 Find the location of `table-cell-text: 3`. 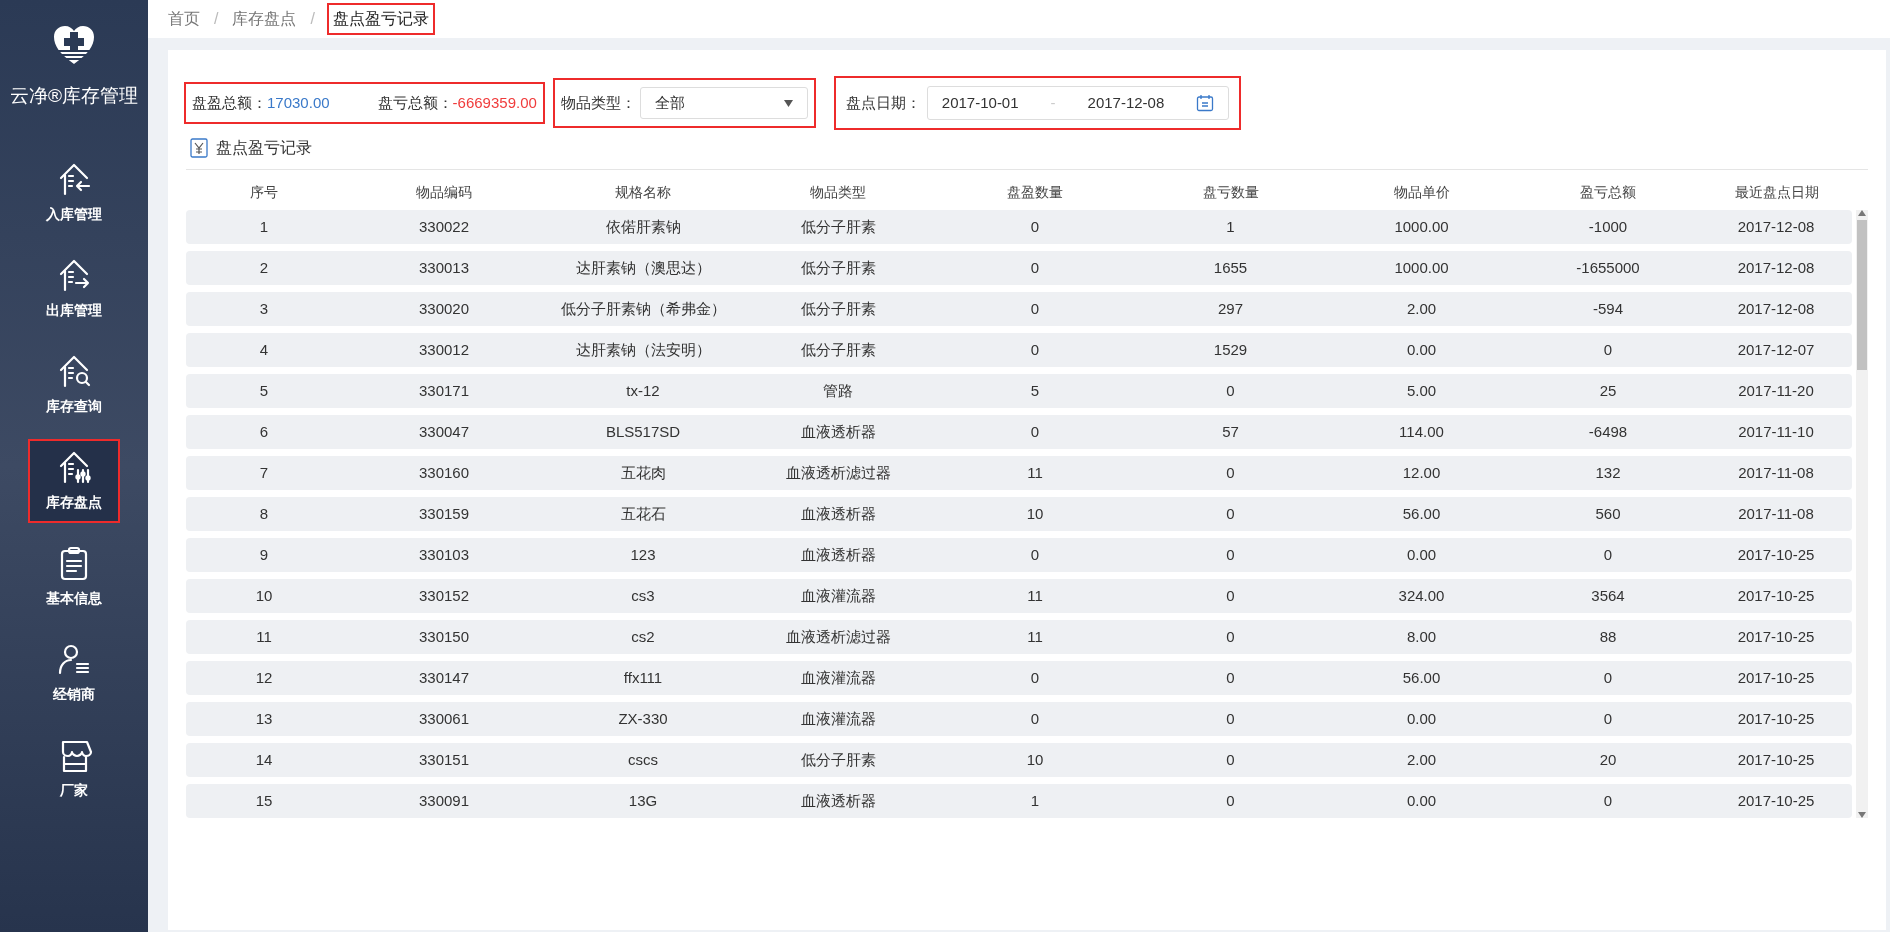

table-cell-text: 3 is located at coordinates (264, 308).